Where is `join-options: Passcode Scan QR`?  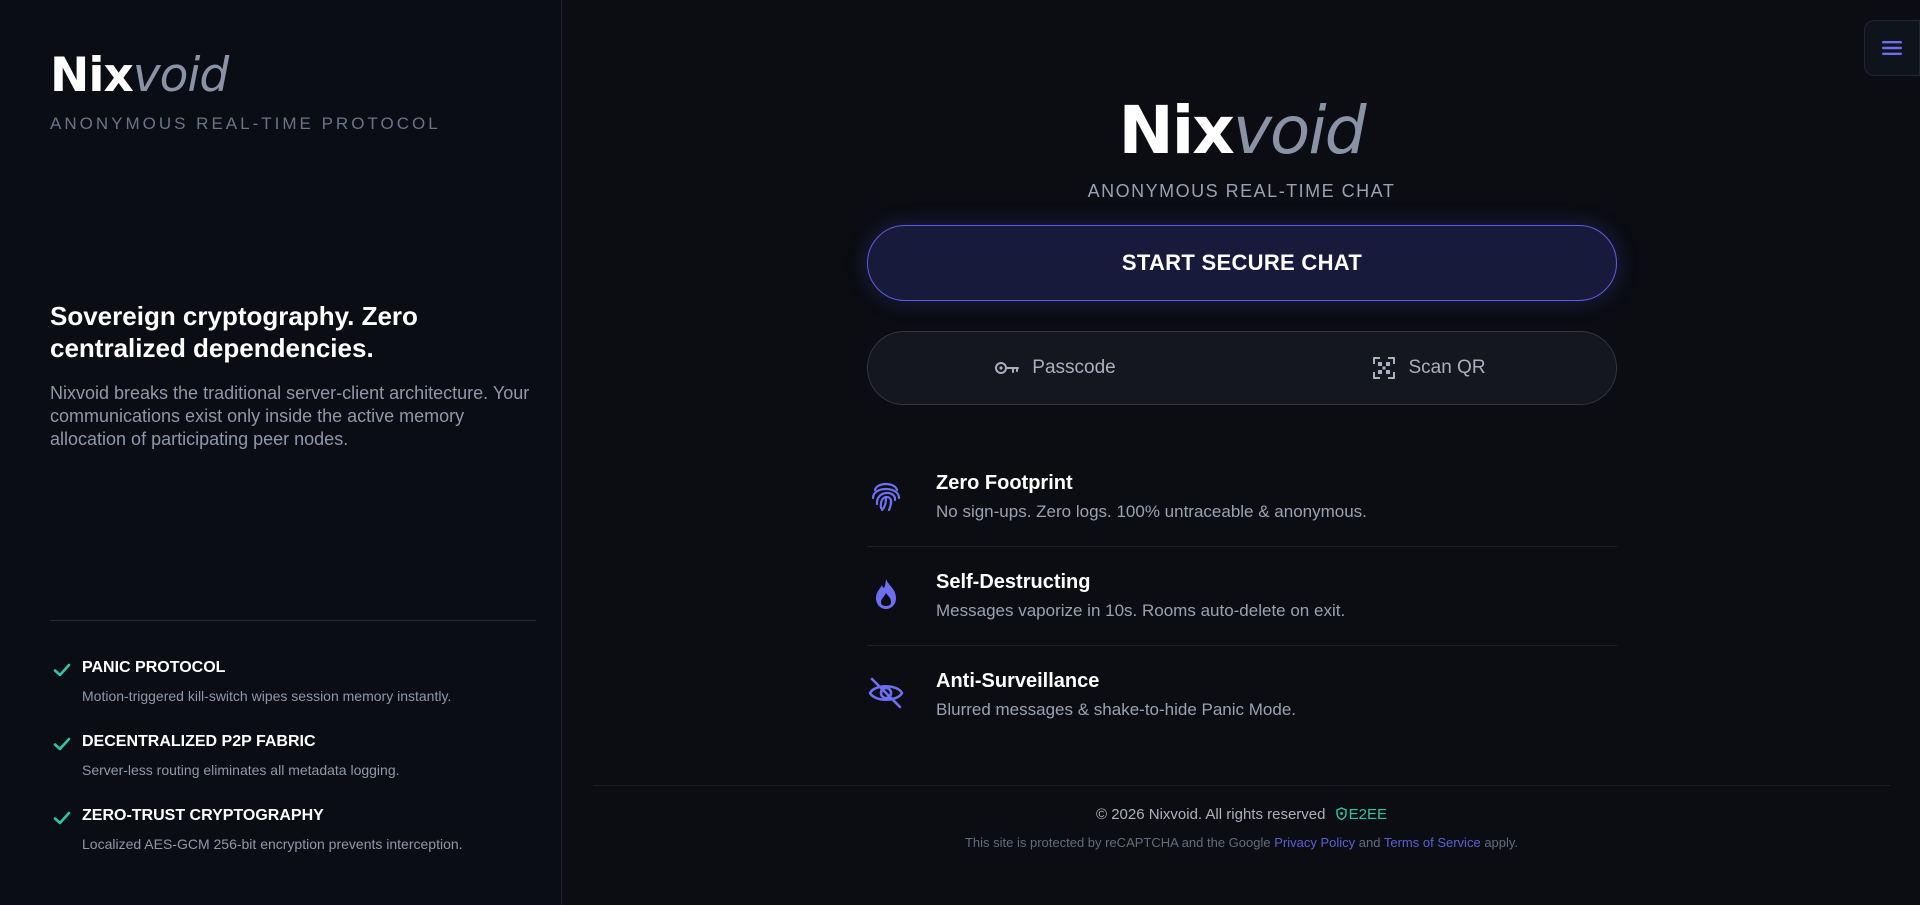
join-options: Passcode Scan QR is located at coordinates (1242, 368).